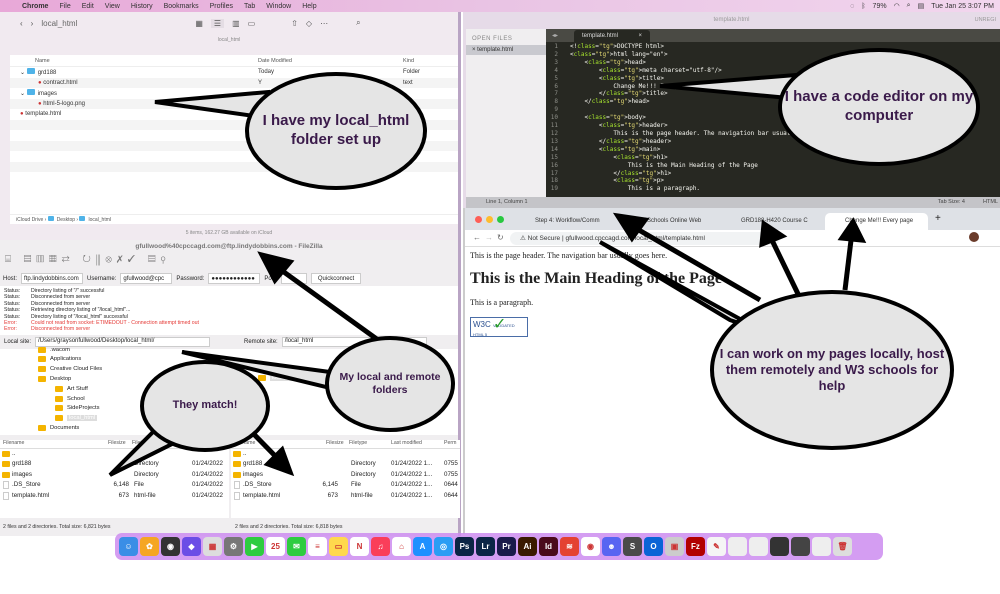 This screenshot has height=594, width=1000. I want to click on dock-app-photos: ✿, so click(149, 546).